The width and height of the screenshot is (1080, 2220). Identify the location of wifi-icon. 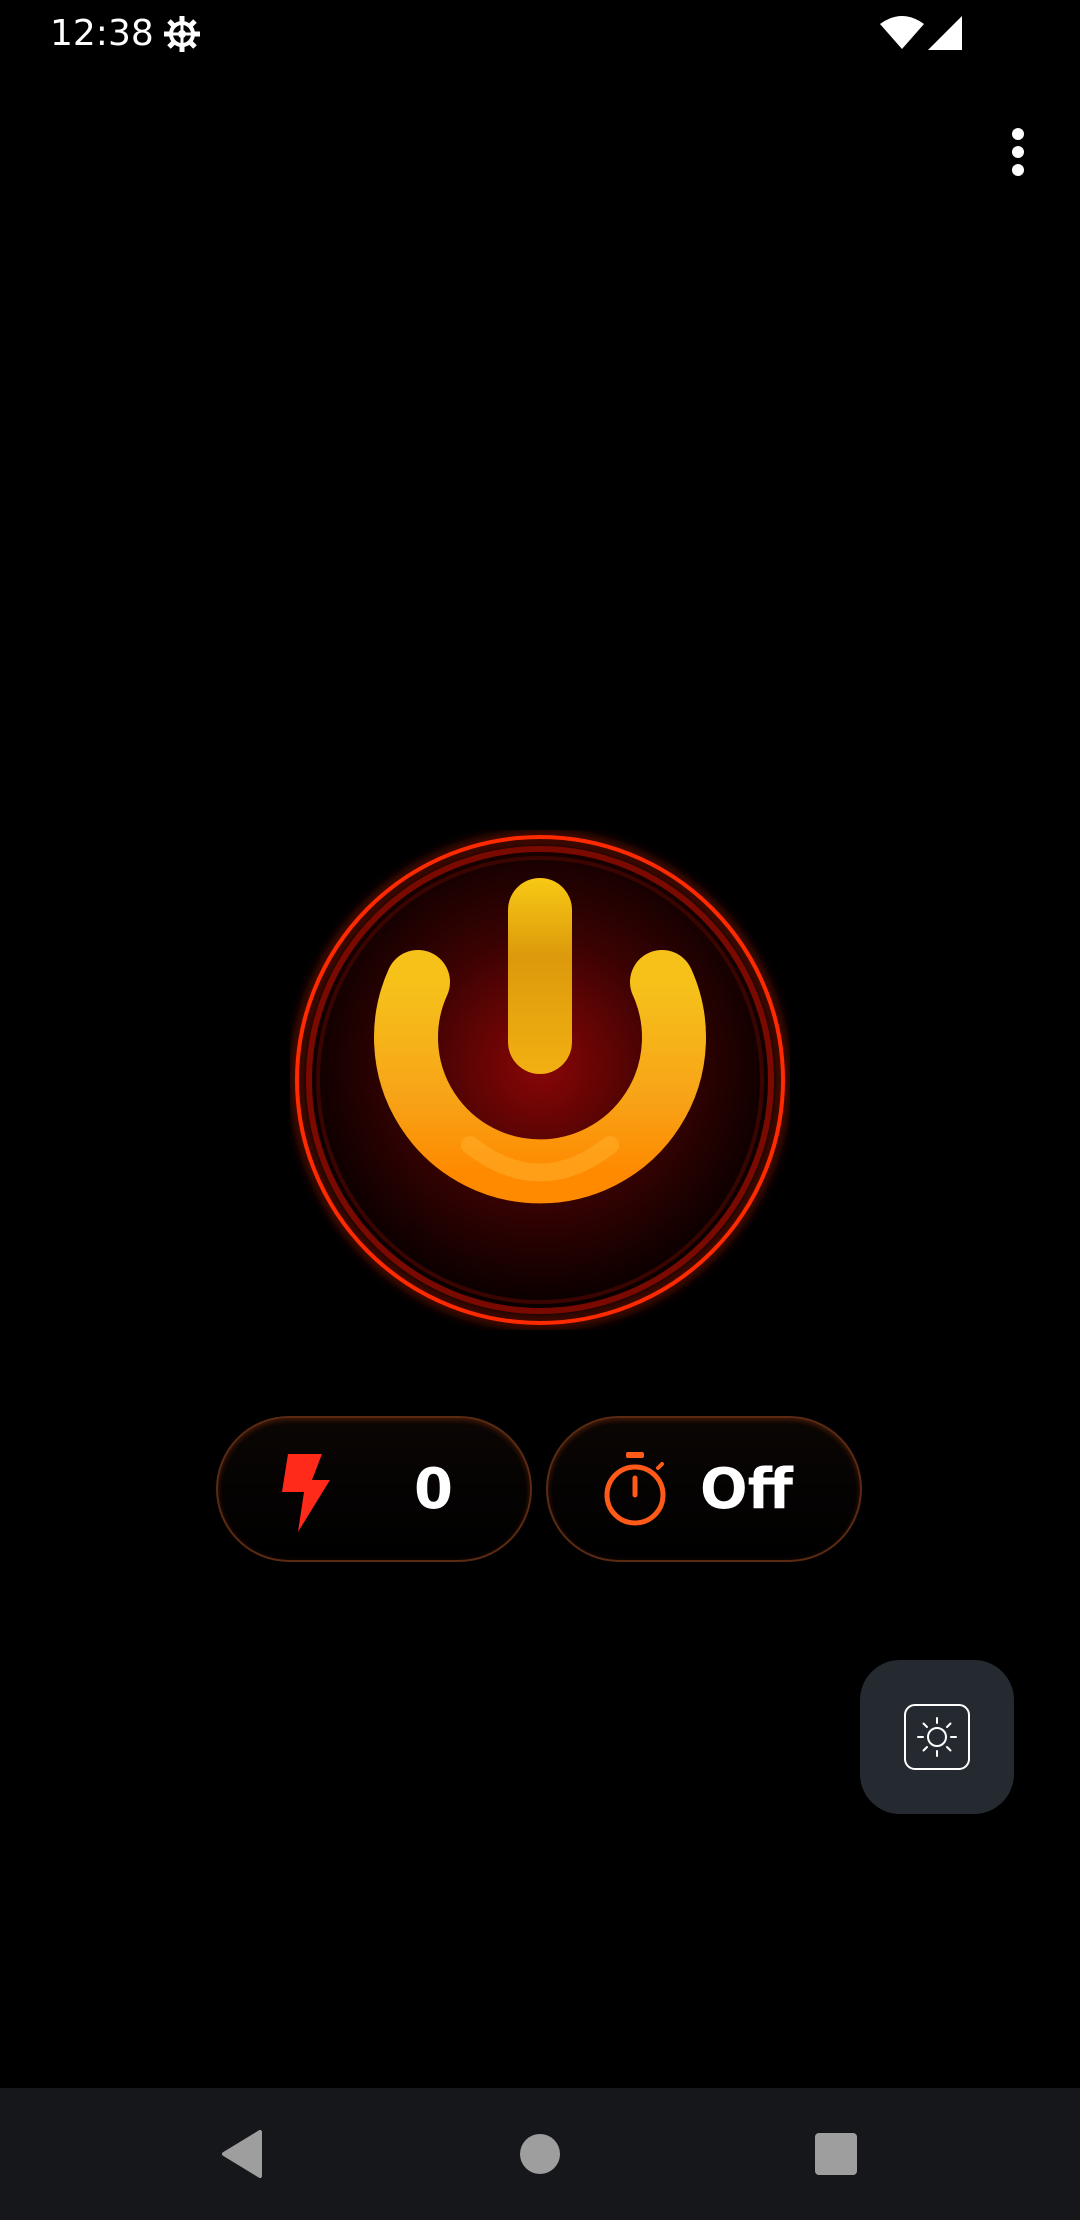
(902, 32).